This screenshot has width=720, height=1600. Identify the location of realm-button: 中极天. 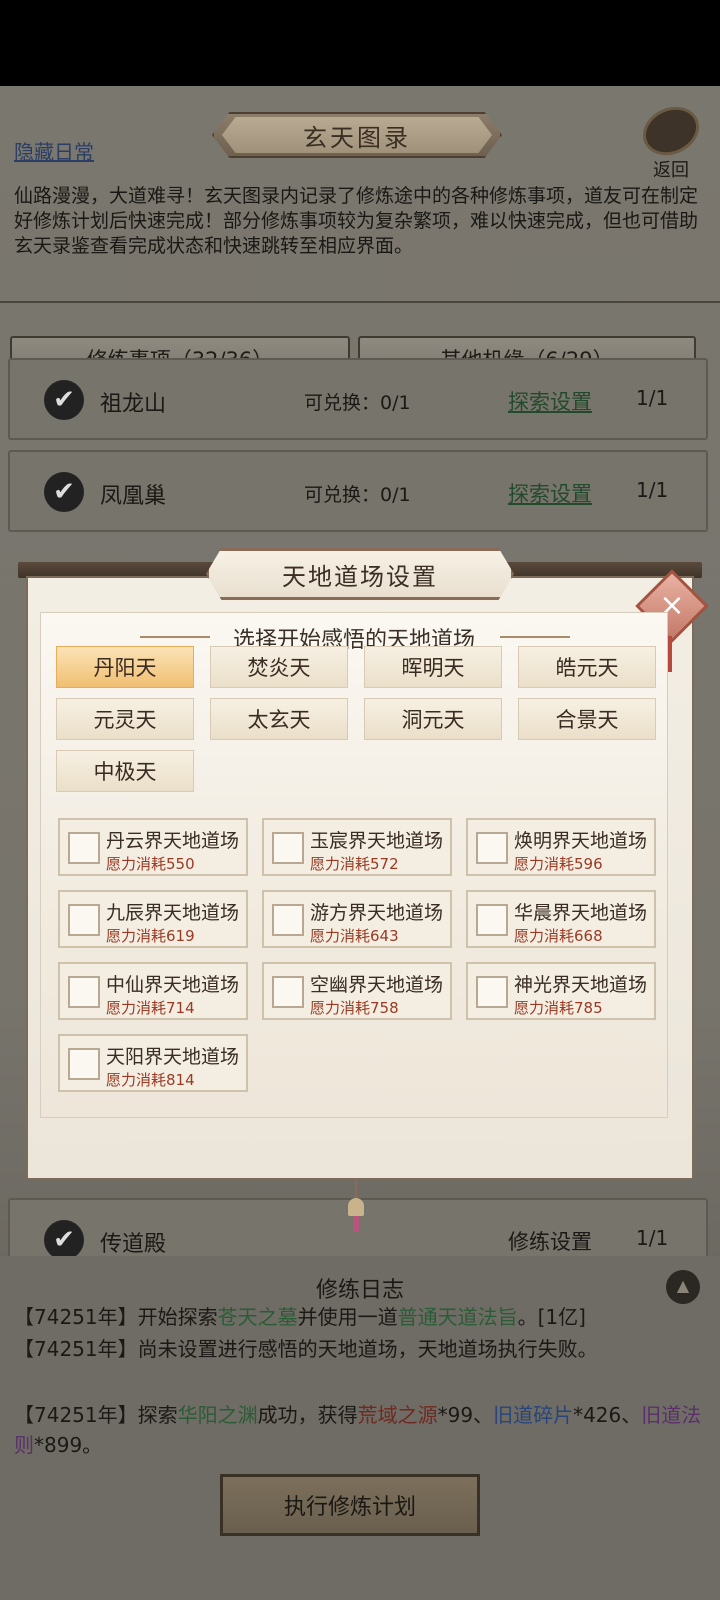
(125, 771).